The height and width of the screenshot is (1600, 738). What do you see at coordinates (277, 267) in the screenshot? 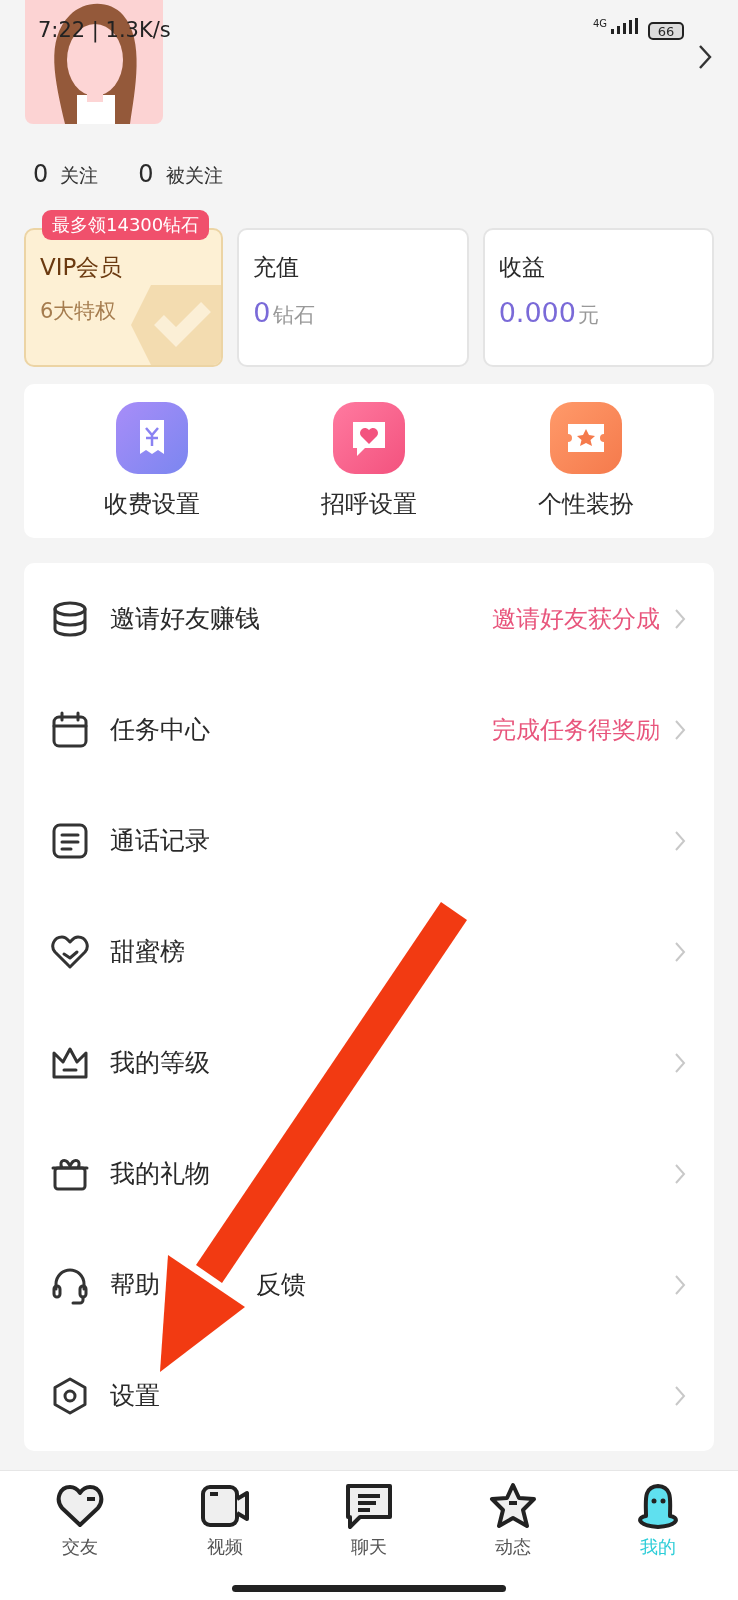
I see `card-title: 充值` at bounding box center [277, 267].